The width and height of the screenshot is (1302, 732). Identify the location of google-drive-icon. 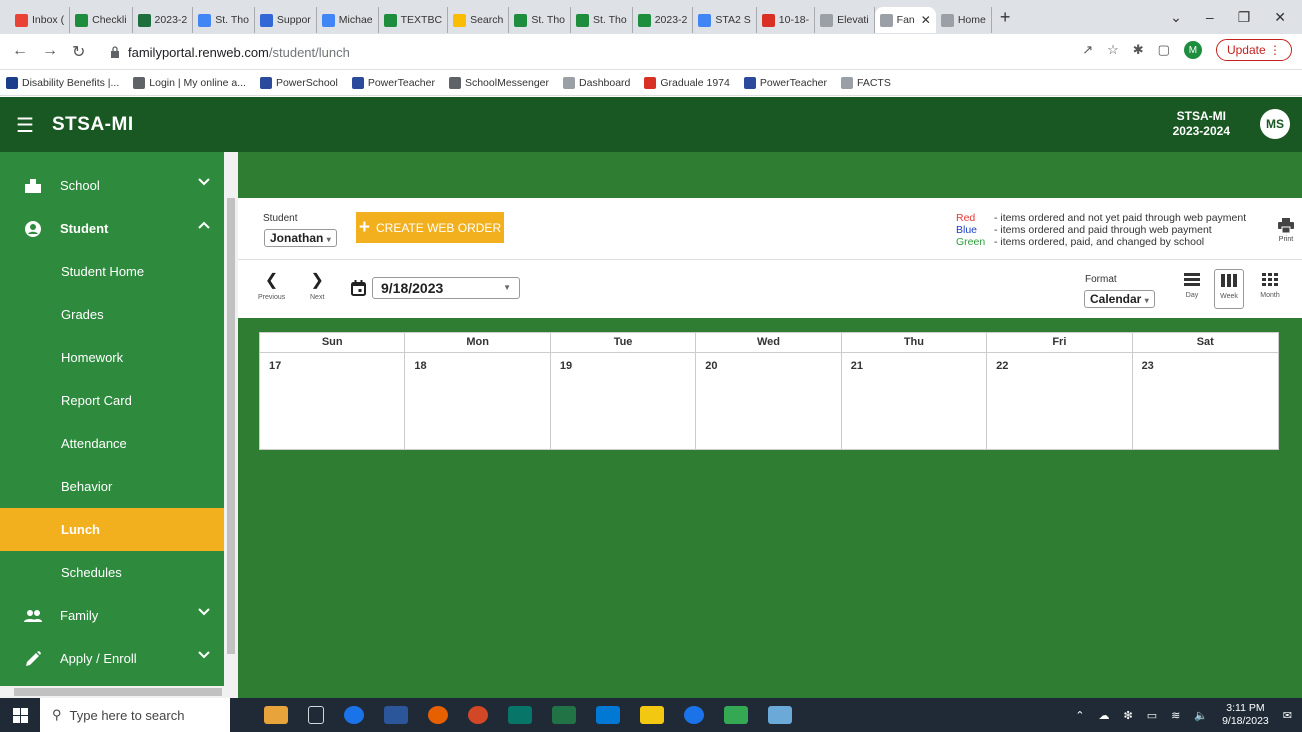
(736, 715).